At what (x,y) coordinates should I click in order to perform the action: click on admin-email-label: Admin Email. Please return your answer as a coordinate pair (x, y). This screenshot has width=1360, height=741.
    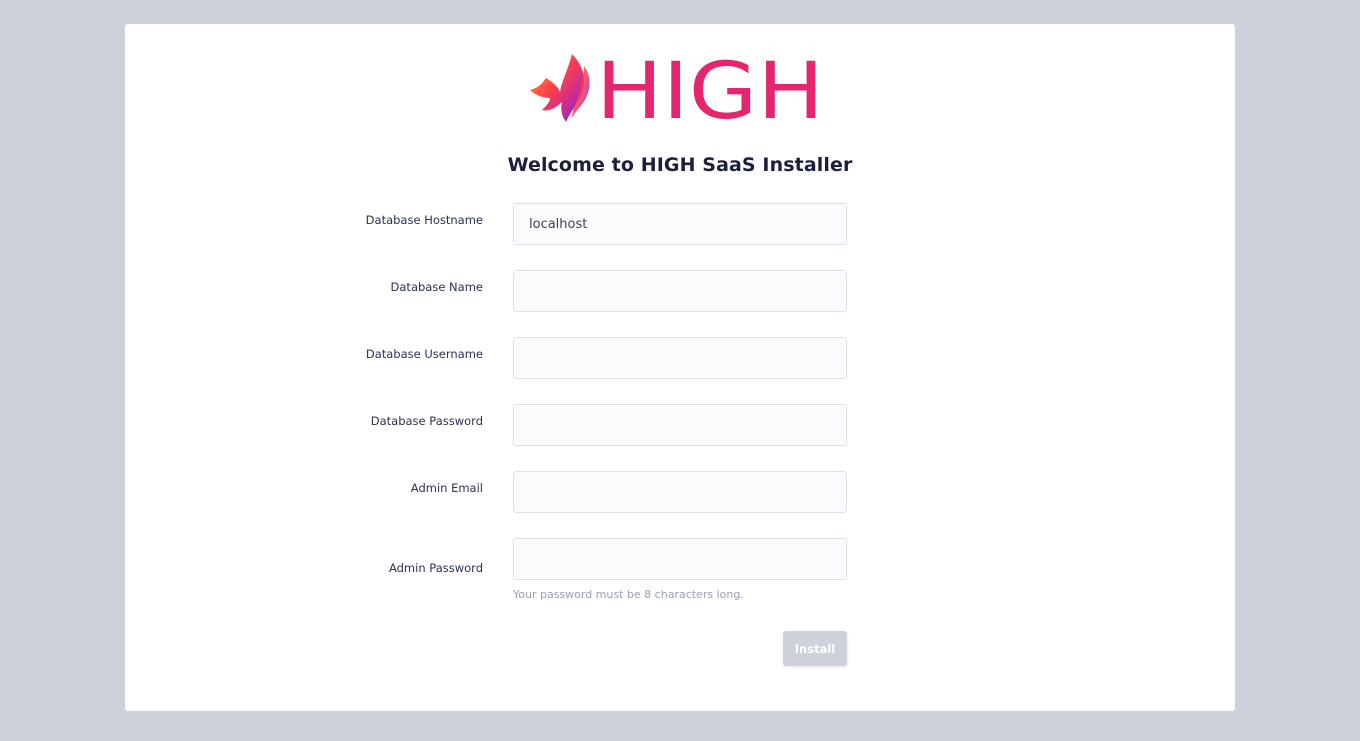
    Looking at the image, I should click on (446, 488).